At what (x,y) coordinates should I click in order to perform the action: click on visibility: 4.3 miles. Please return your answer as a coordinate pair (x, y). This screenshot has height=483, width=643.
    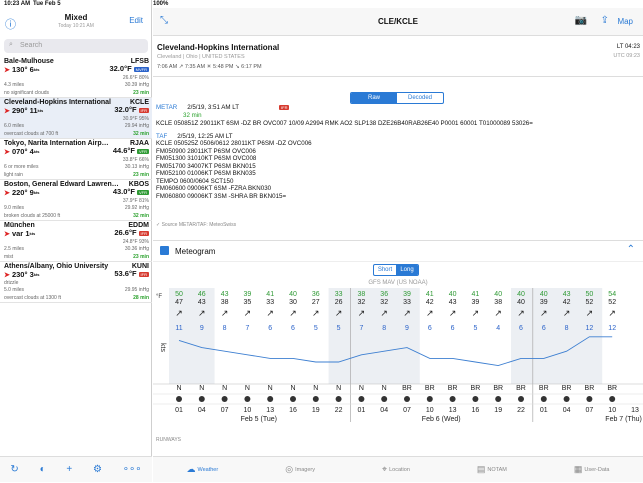
    Looking at the image, I should click on (14, 85).